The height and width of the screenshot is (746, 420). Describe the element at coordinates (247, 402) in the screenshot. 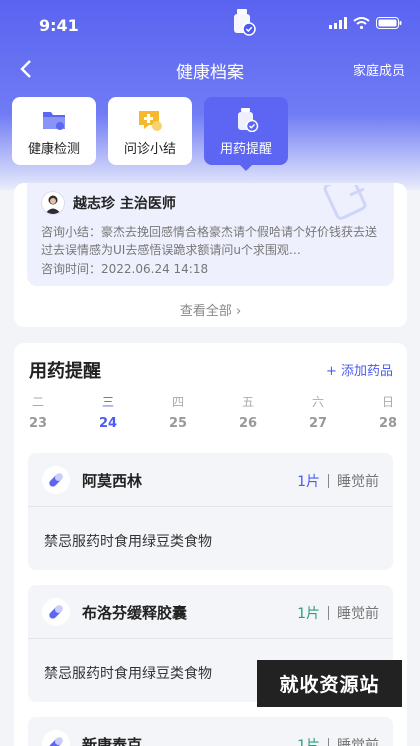

I see `weekday-label: 五` at that location.